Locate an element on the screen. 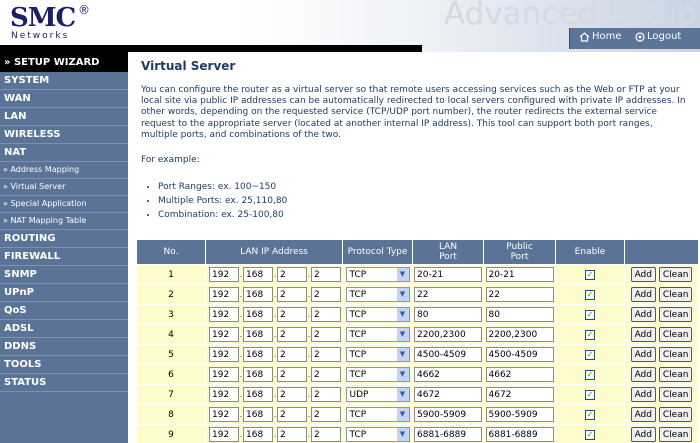  sidebar-item-upnp: UPnP is located at coordinates (64, 293).